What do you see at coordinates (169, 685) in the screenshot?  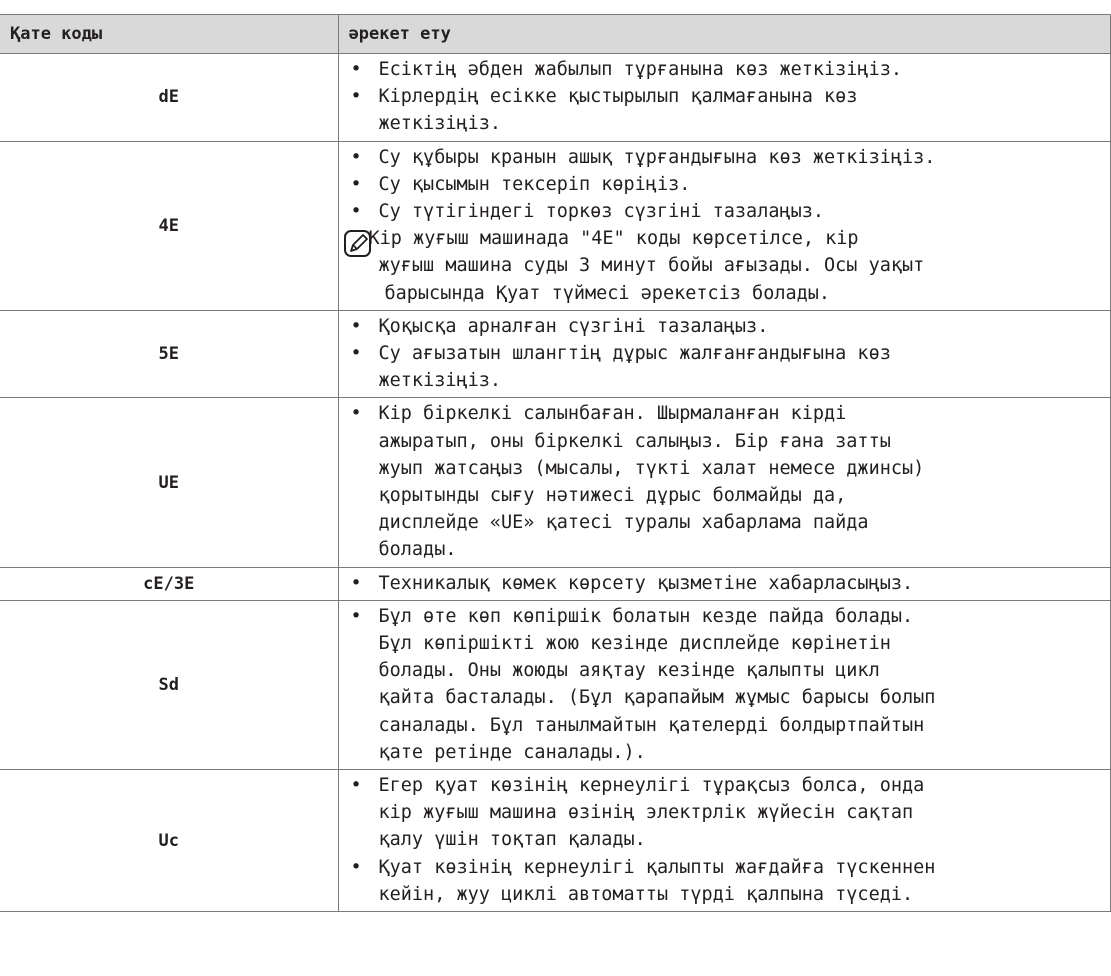 I see `error-code-cell: Sd` at bounding box center [169, 685].